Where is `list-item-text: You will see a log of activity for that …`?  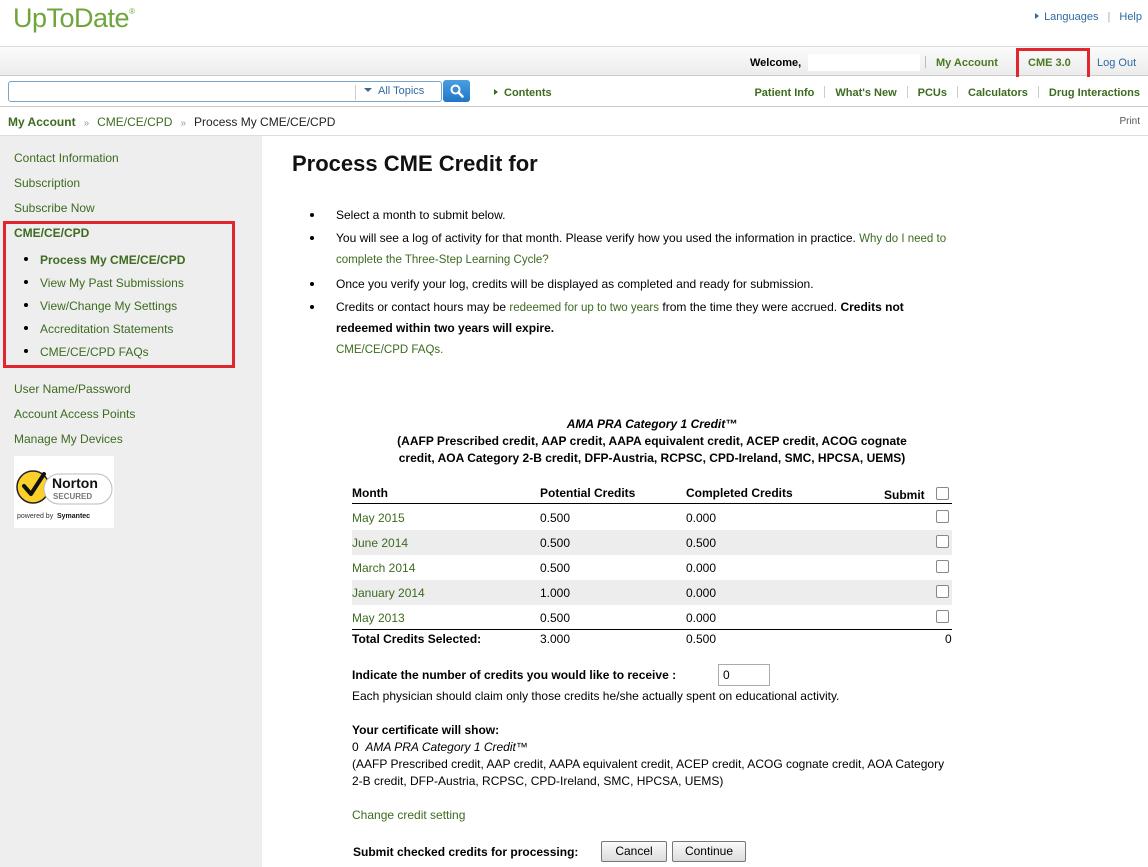 list-item-text: You will see a log of activity for that … is located at coordinates (596, 238).